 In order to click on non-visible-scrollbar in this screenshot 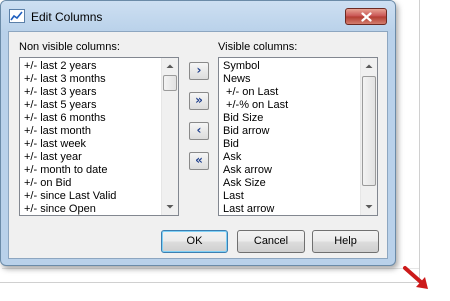, I will do `click(169, 136)`.